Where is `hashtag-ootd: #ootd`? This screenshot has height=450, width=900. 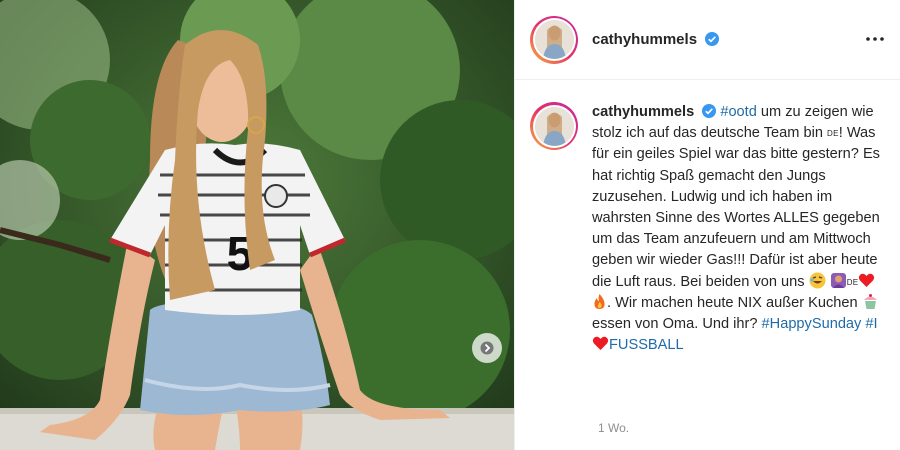
hashtag-ootd: #ootd is located at coordinates (738, 112).